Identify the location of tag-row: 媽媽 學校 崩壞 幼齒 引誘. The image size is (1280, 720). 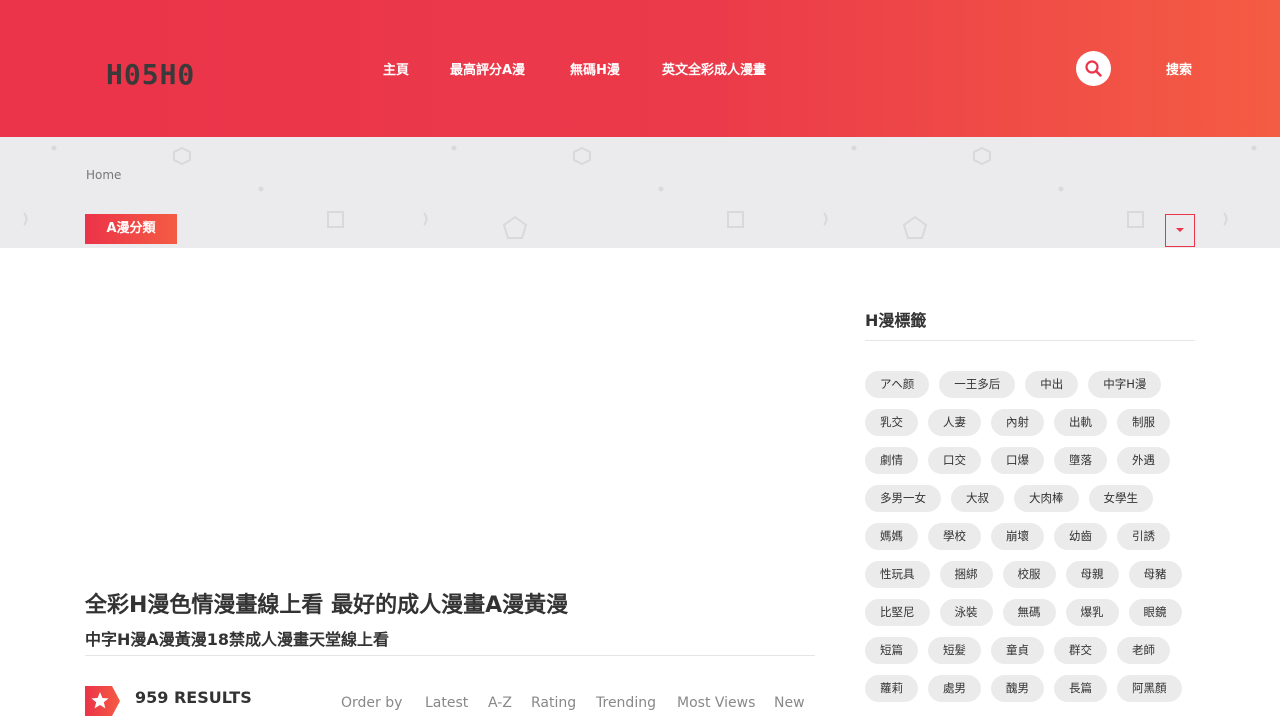
(1017, 536).